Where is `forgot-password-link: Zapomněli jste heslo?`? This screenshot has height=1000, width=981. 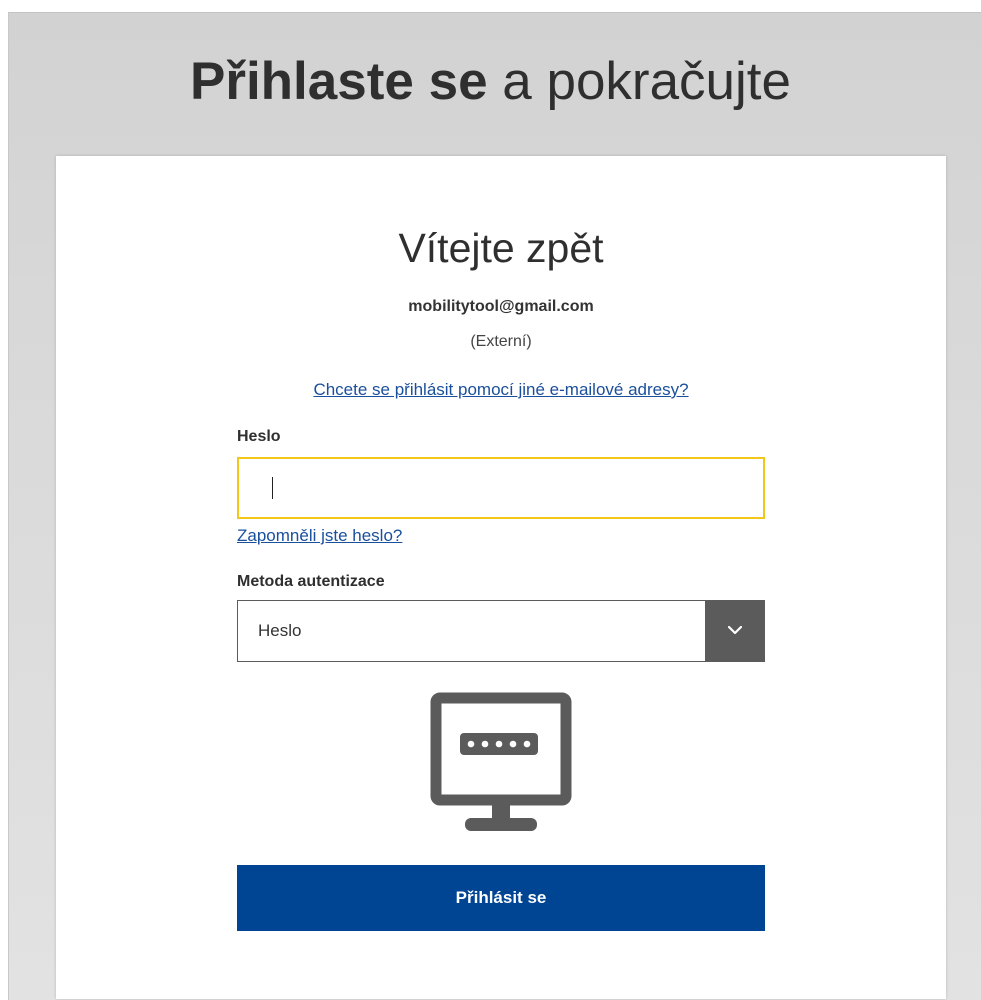 forgot-password-link: Zapomněli jste heslo? is located at coordinates (319, 536).